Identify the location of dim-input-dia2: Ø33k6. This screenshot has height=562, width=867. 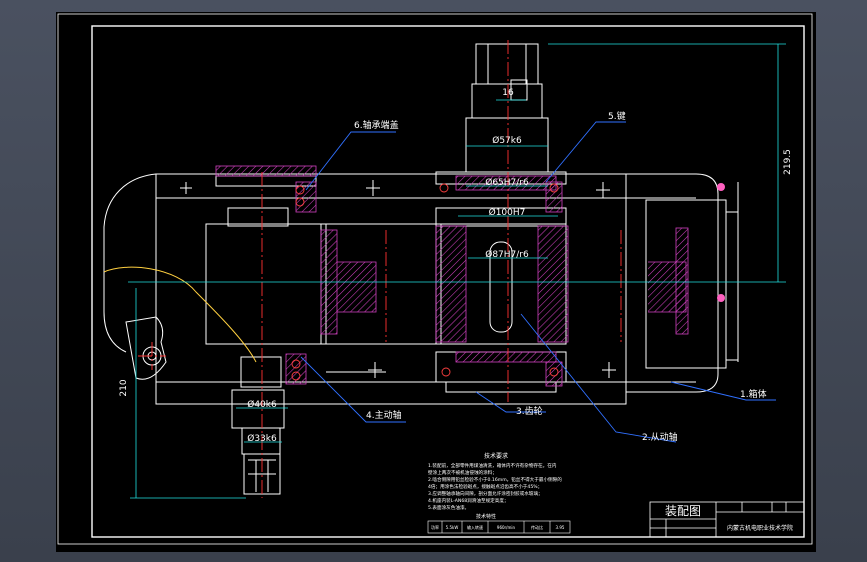
(262, 438).